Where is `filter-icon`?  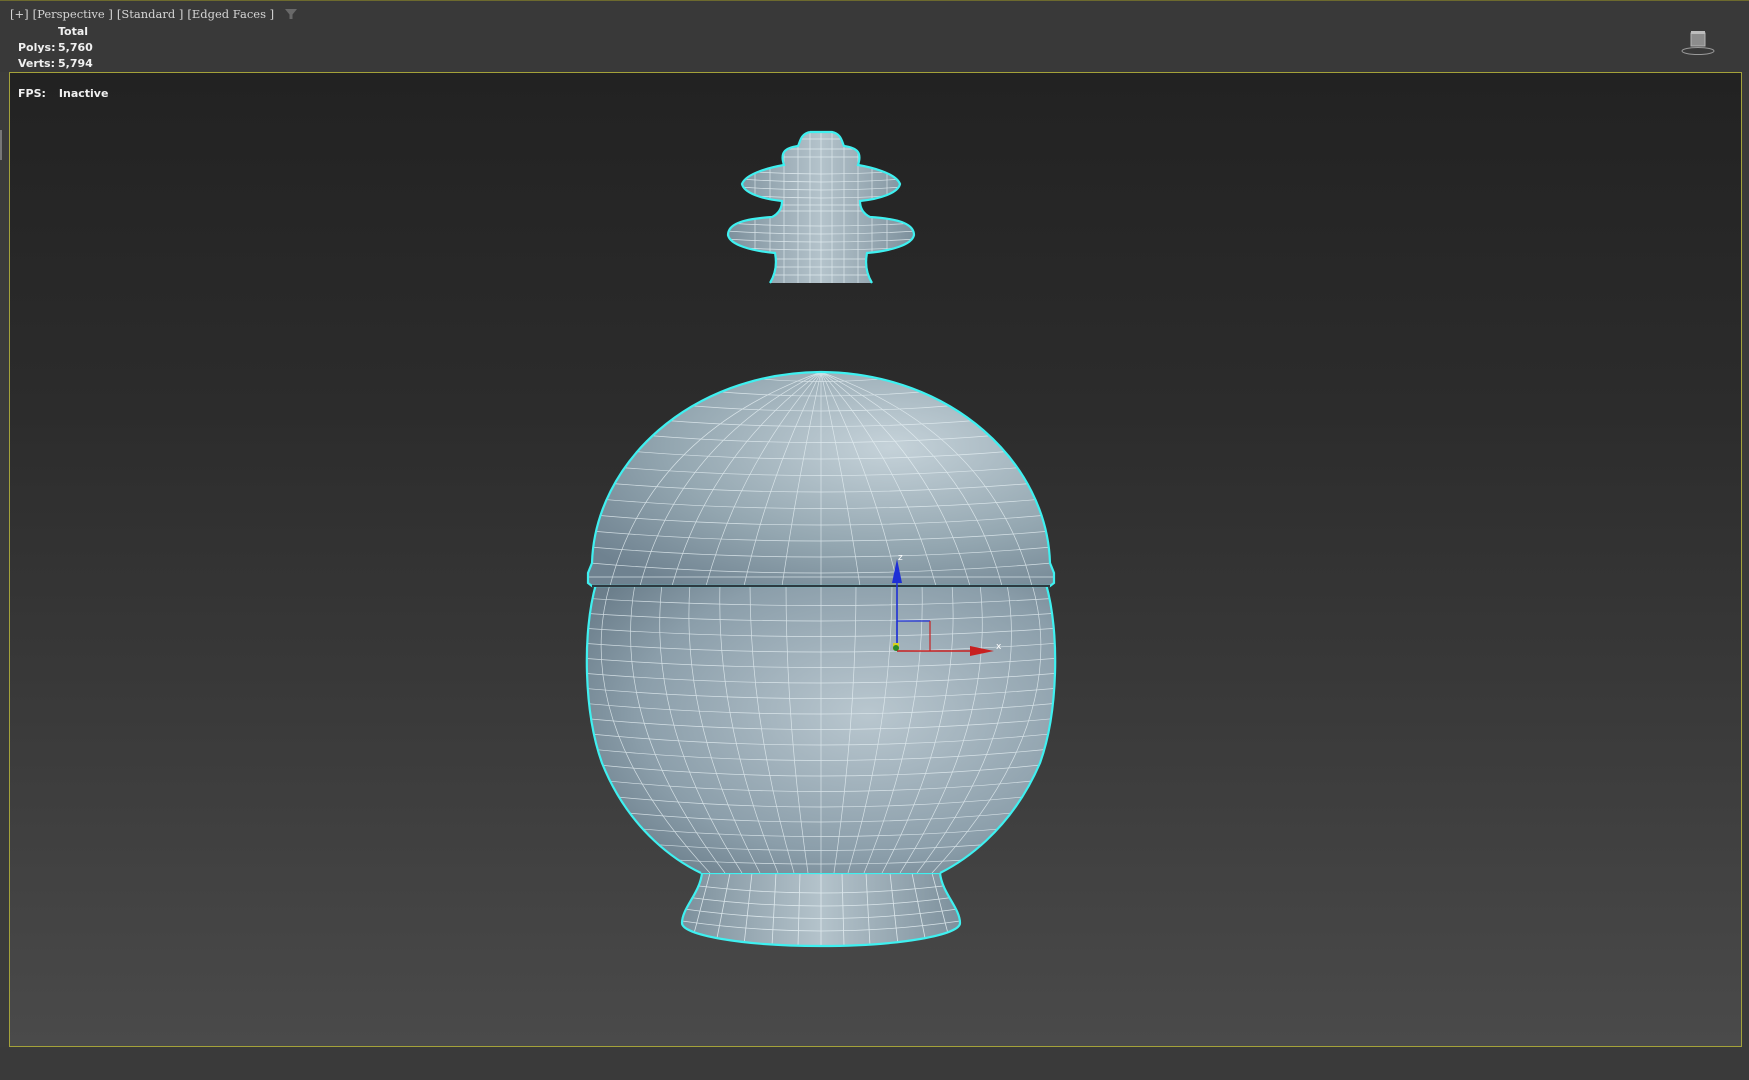 filter-icon is located at coordinates (291, 14).